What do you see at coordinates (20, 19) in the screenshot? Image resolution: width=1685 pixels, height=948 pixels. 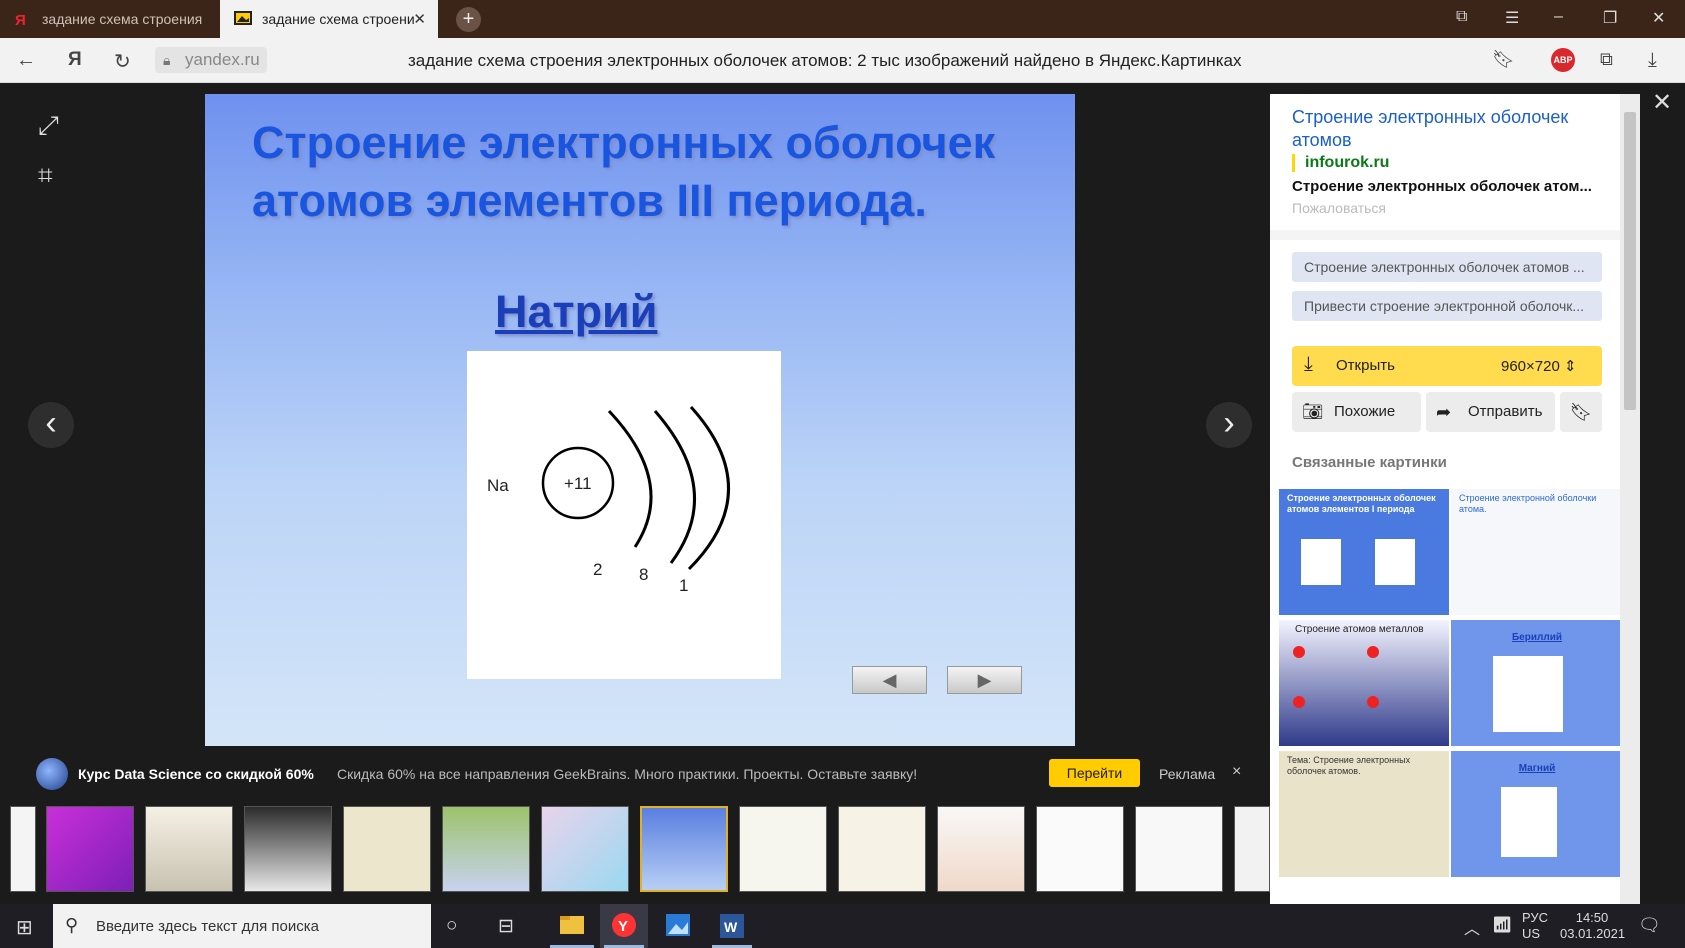 I see `svg-text: Я` at bounding box center [20, 19].